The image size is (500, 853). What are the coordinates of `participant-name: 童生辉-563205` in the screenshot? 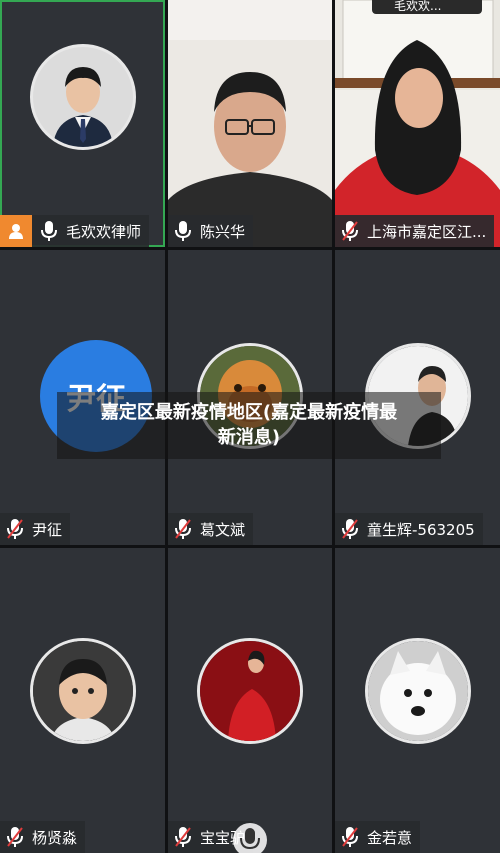 It's located at (421, 529).